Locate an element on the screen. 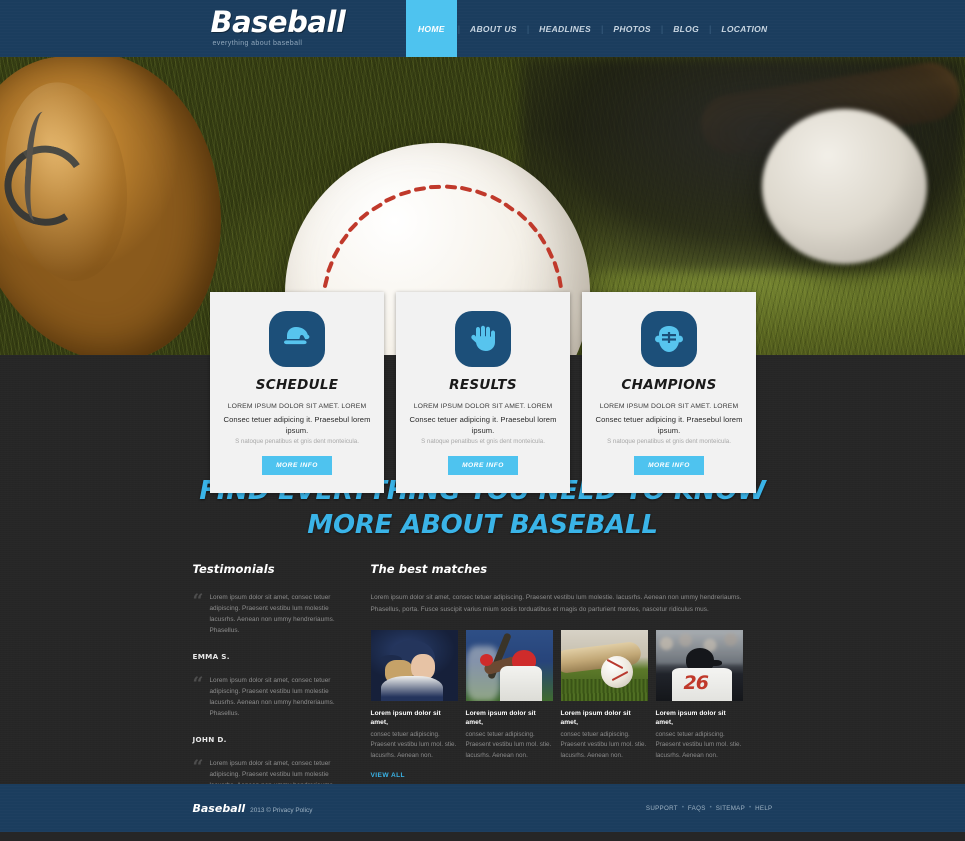 The image size is (965, 841). nav-link-label: BLOG is located at coordinates (686, 28).